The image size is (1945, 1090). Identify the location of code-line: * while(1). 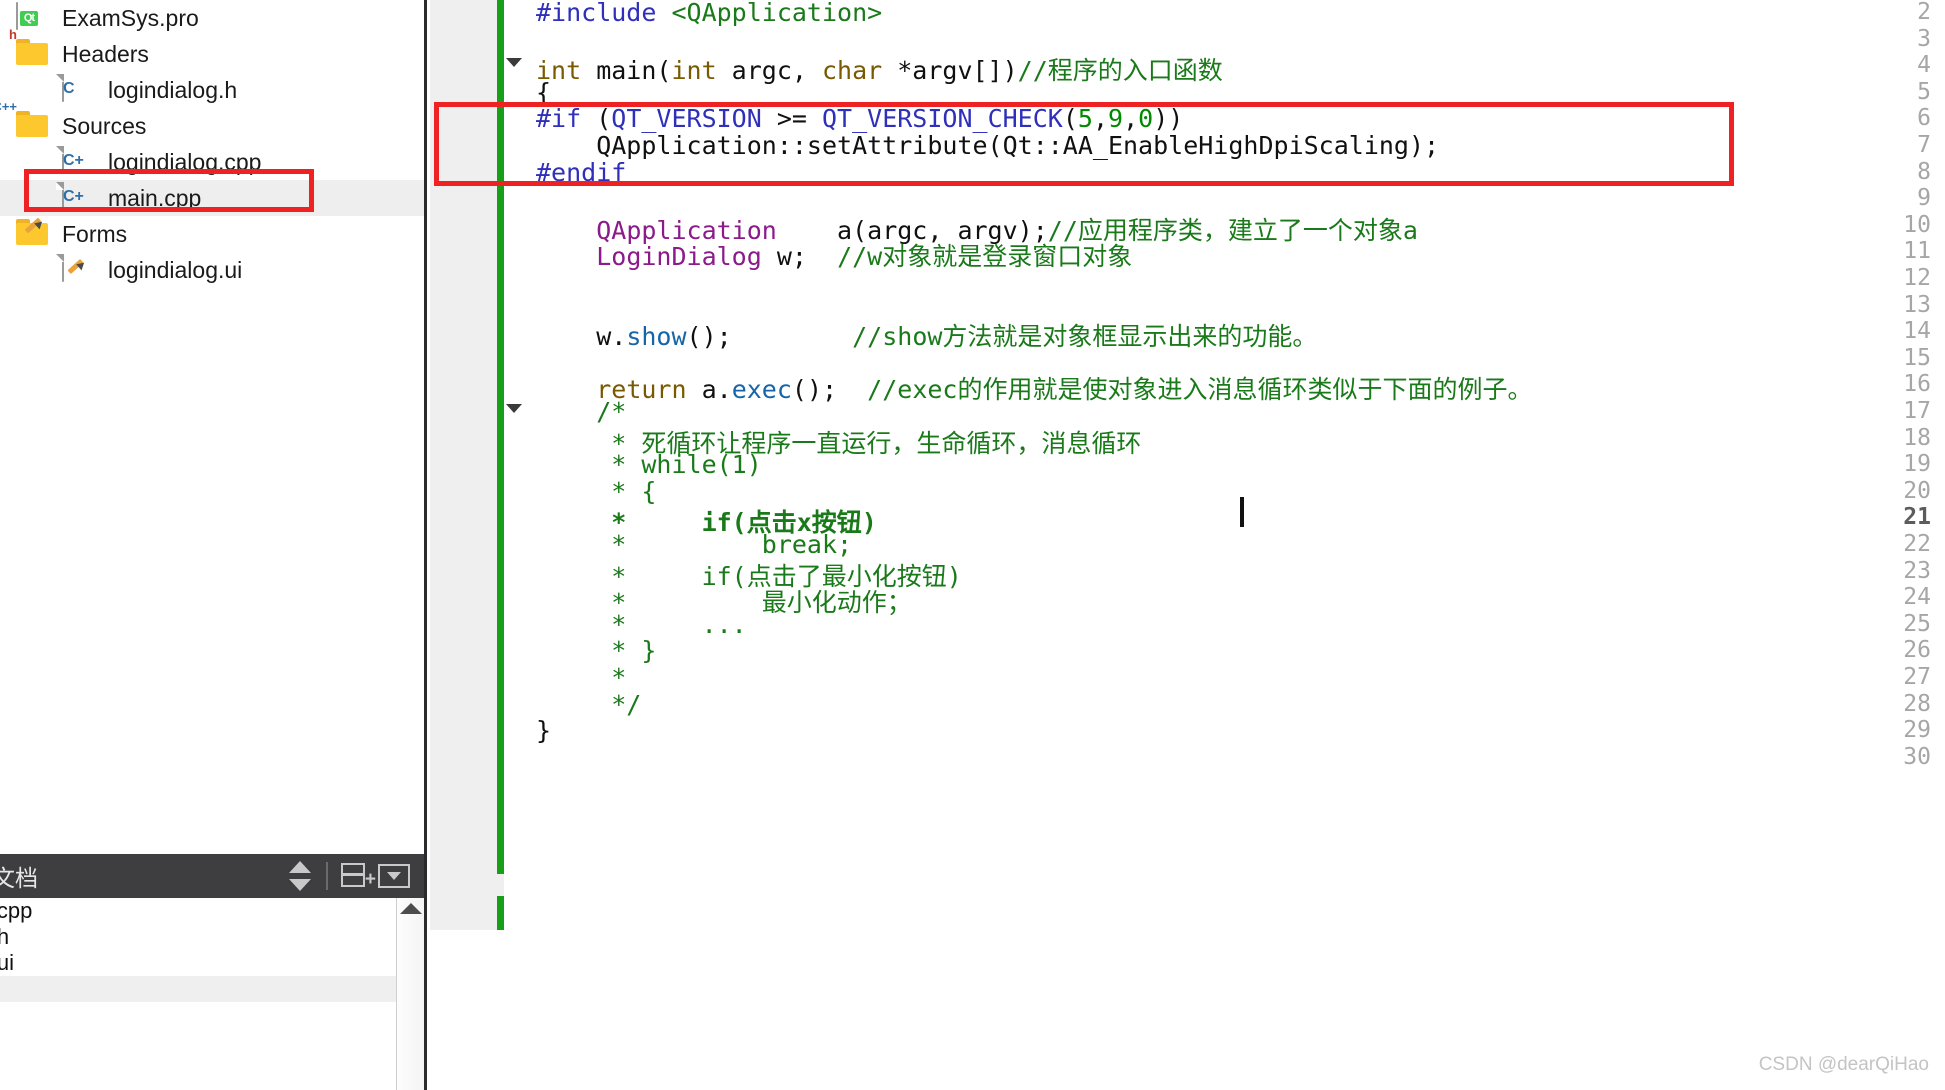
(649, 464).